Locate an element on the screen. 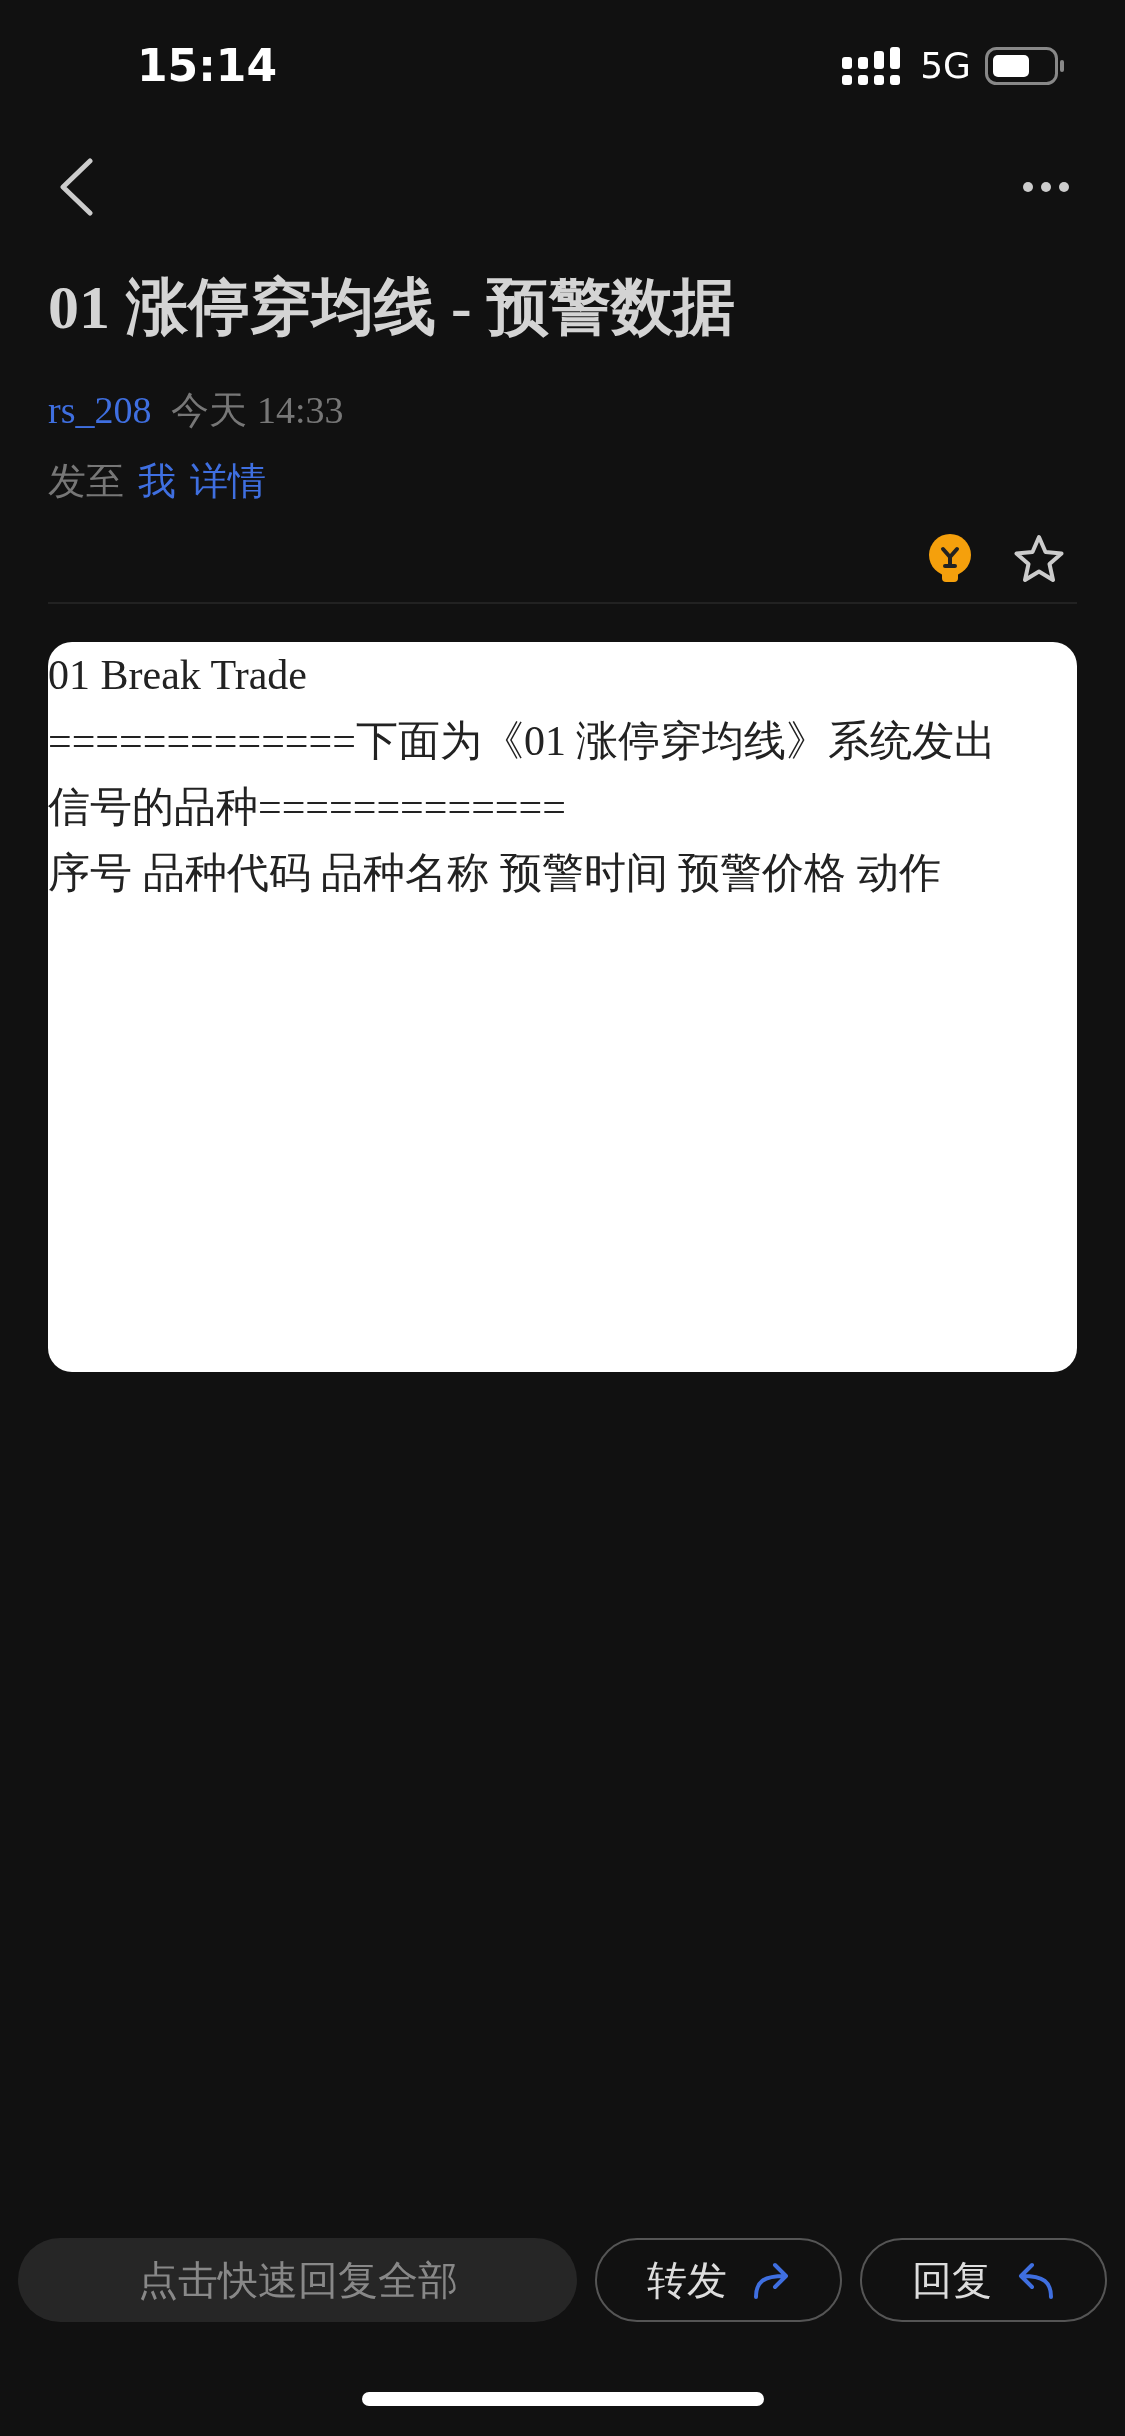 This screenshot has height=2436, width=1125. more-icon is located at coordinates (1046, 187).